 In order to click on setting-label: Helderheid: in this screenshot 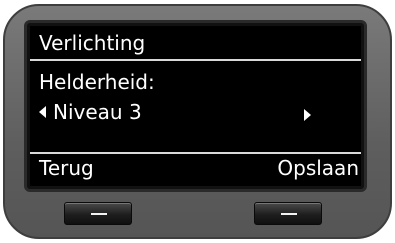, I will do `click(97, 82)`.